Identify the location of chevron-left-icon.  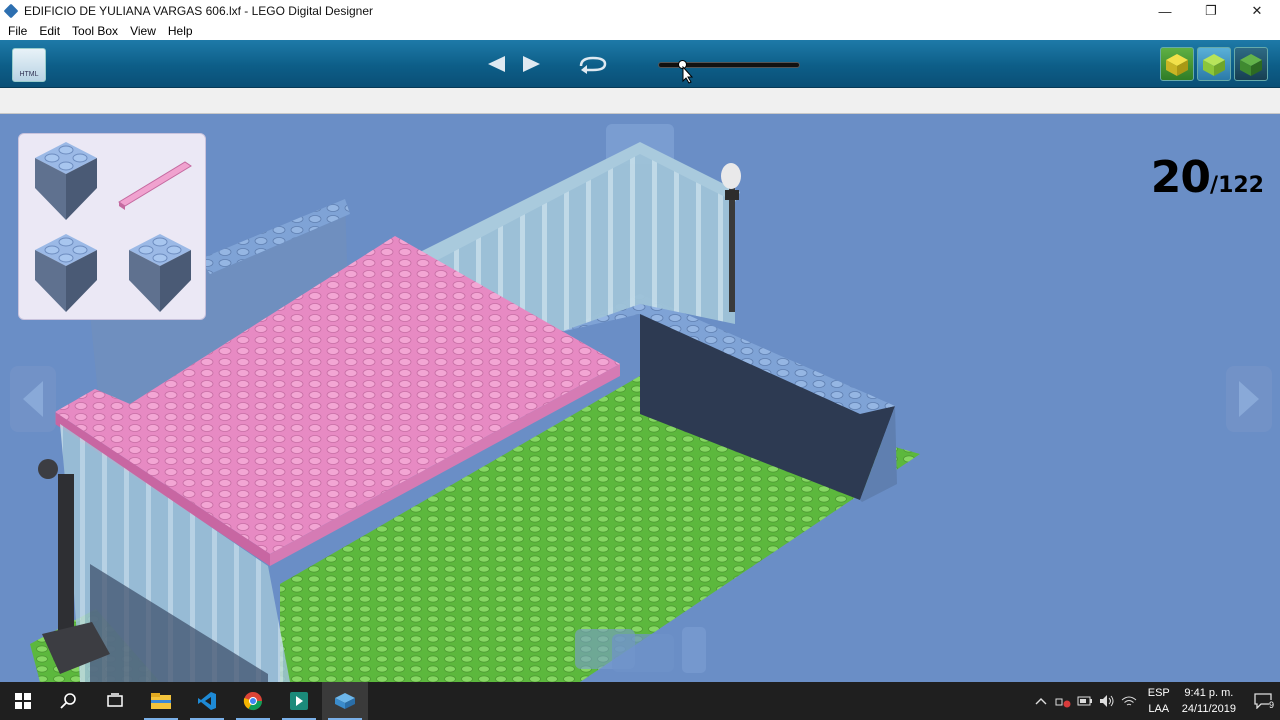
(33, 399).